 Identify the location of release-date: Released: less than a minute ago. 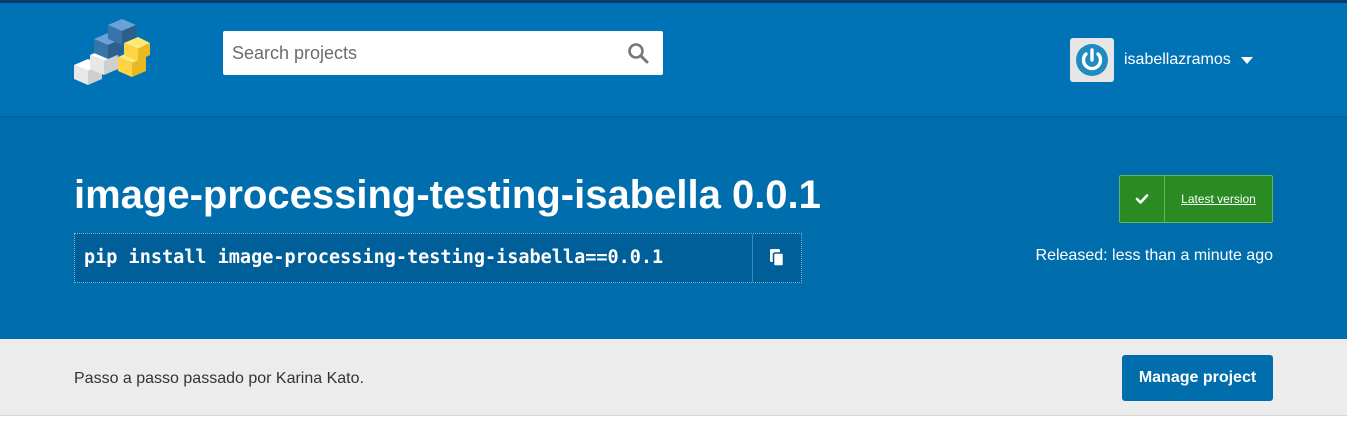
(1154, 255).